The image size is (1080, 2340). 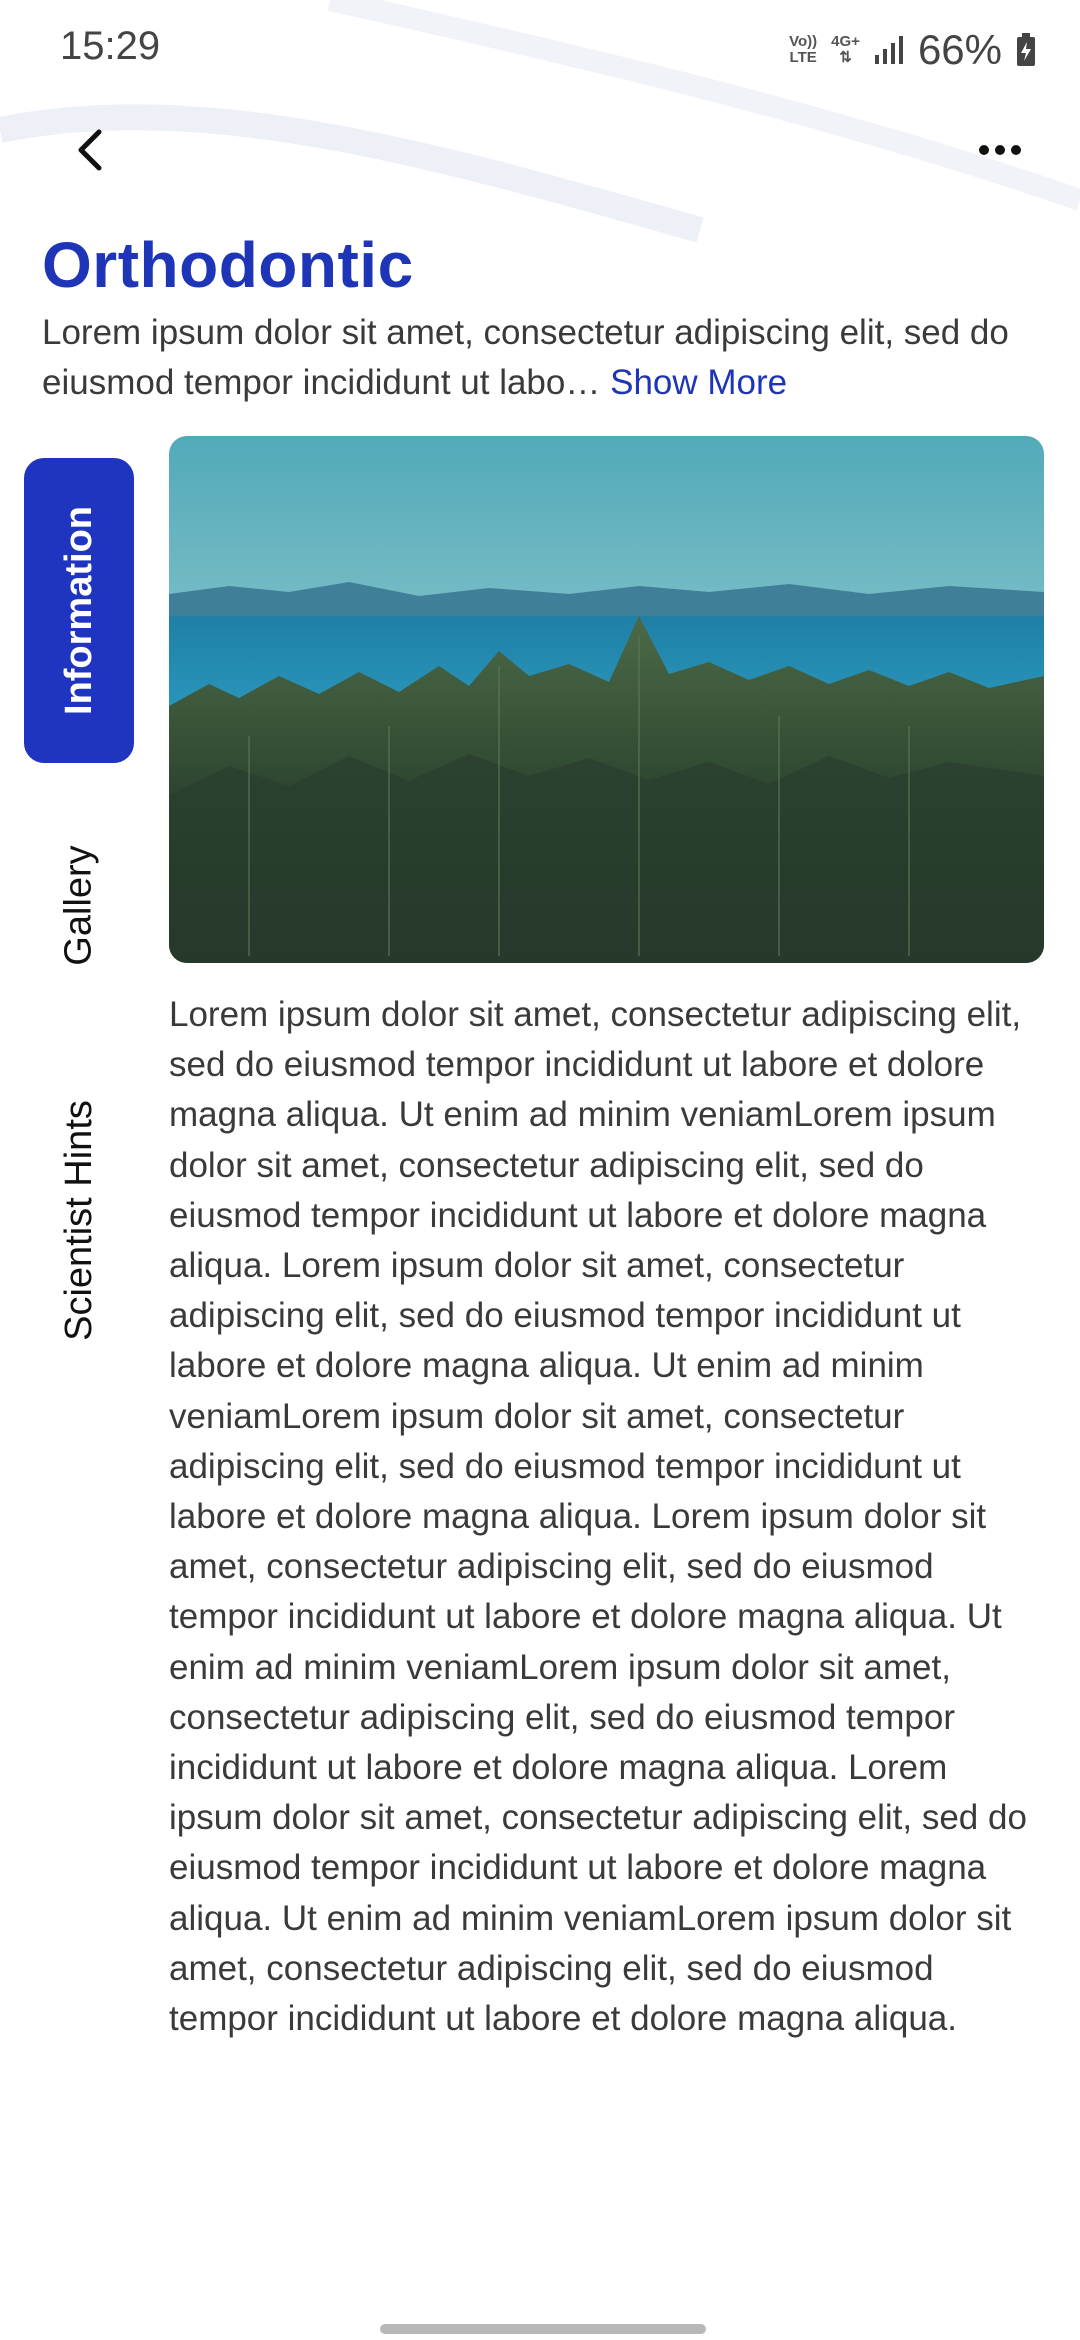 I want to click on back-button, so click(x=90, y=150).